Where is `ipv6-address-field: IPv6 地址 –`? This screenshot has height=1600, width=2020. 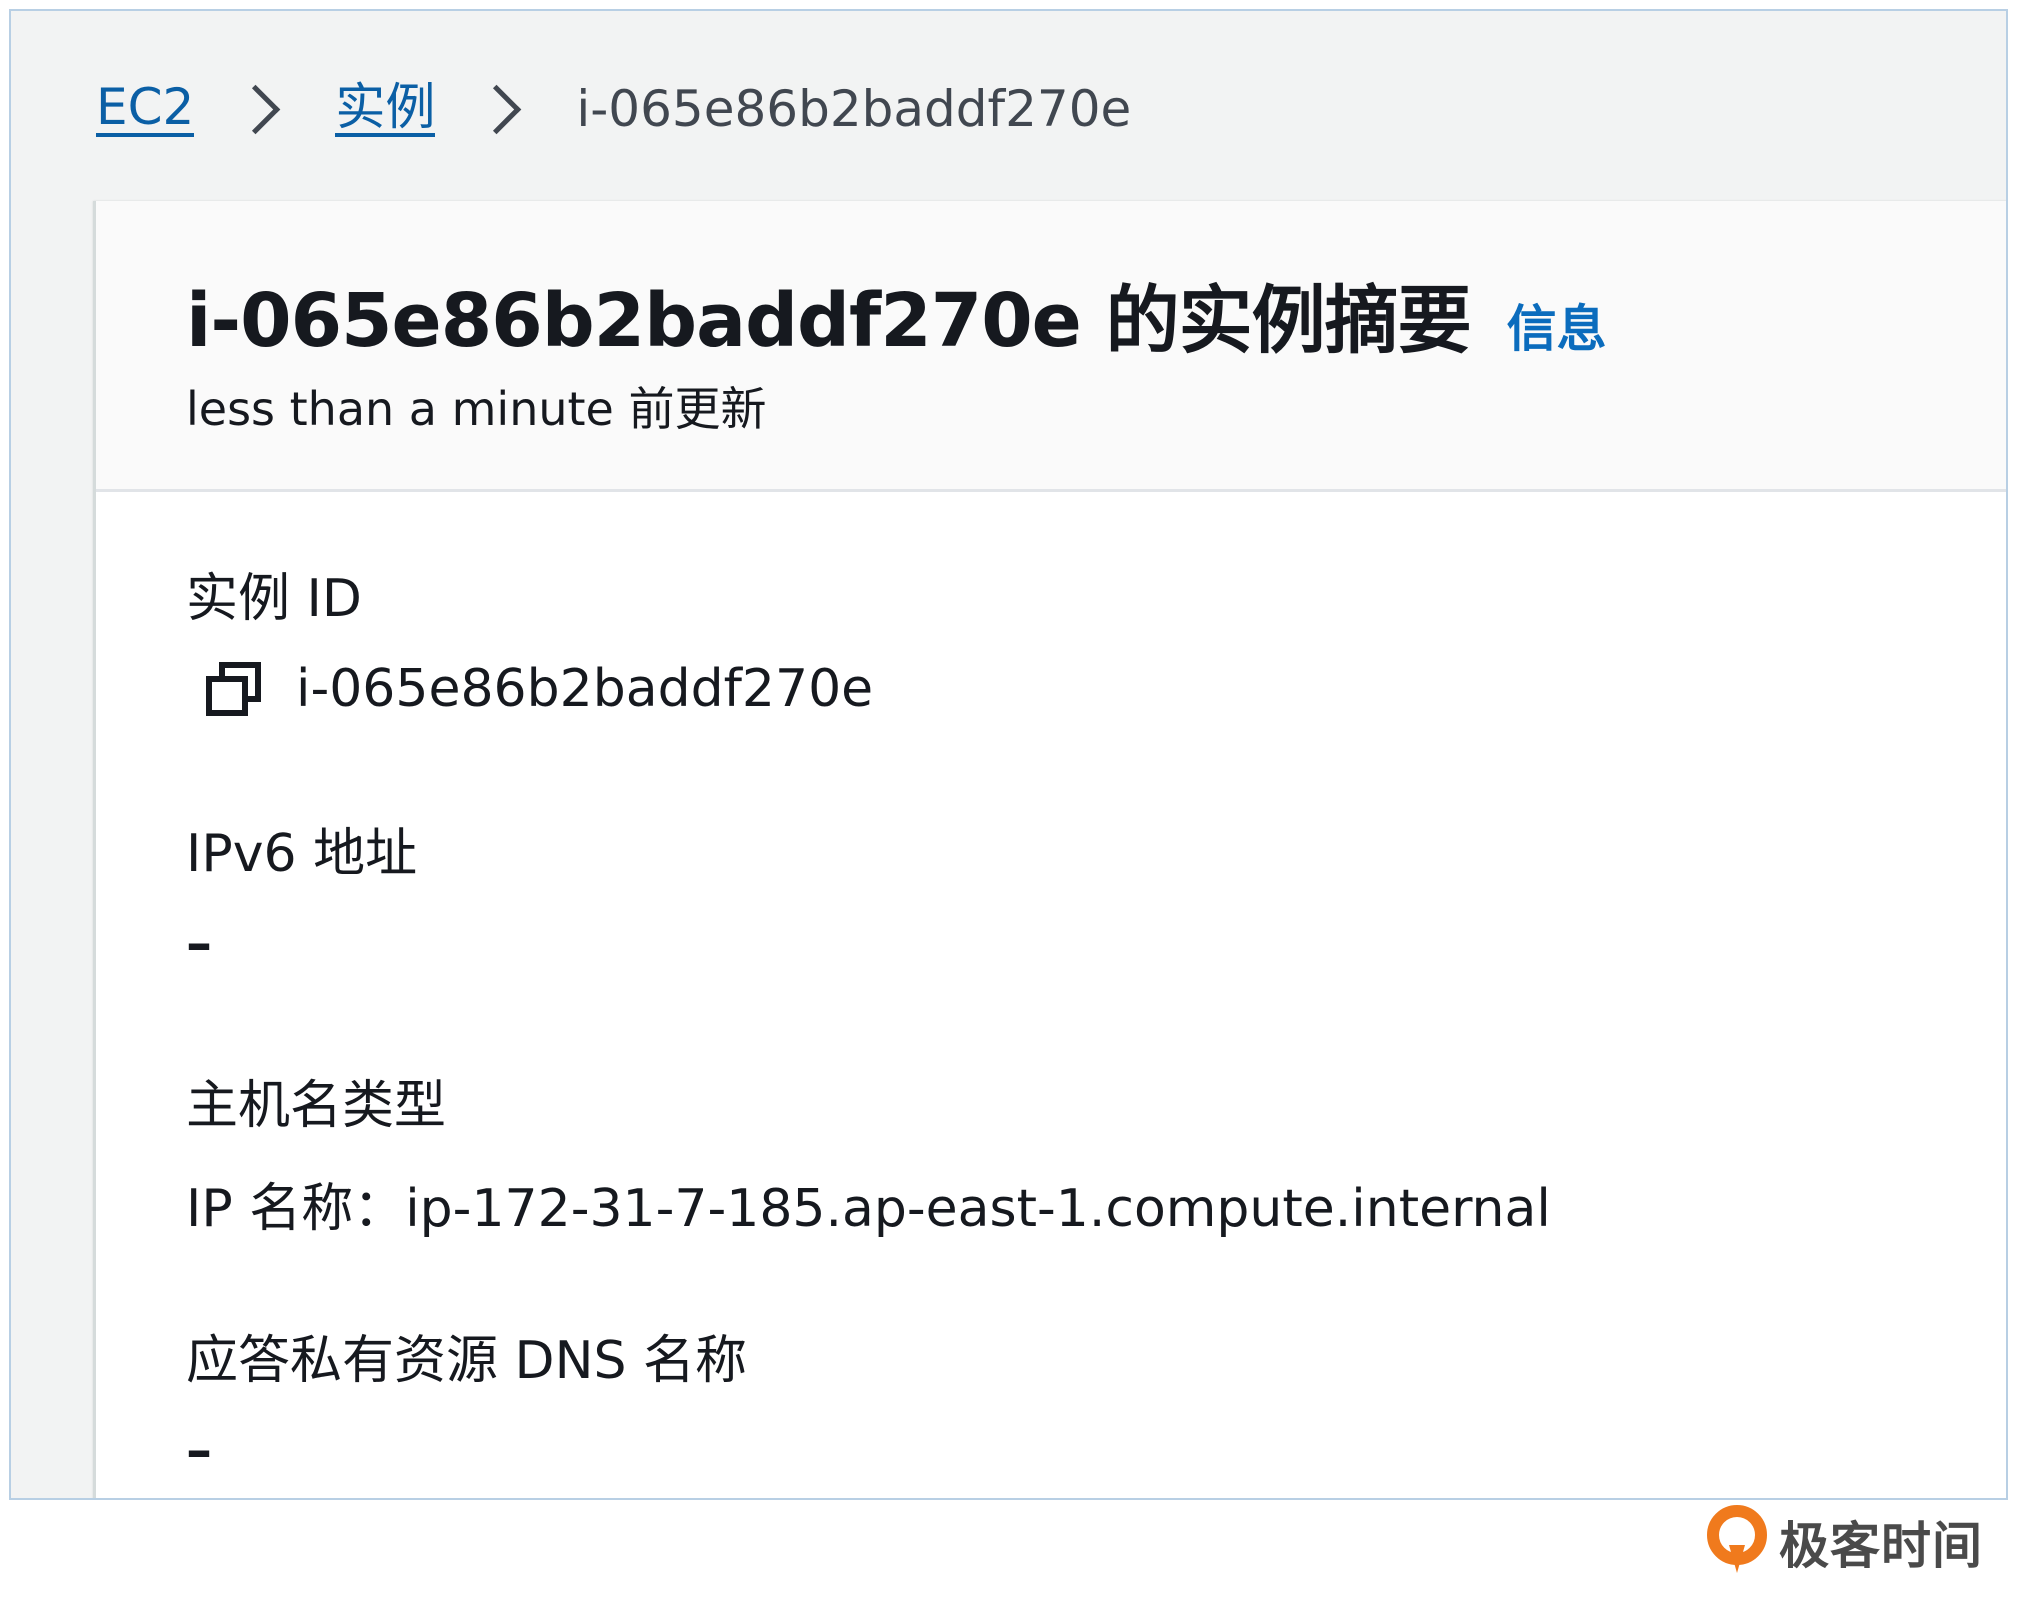
ipv6-address-field: IPv6 地址 – is located at coordinates (301, 892).